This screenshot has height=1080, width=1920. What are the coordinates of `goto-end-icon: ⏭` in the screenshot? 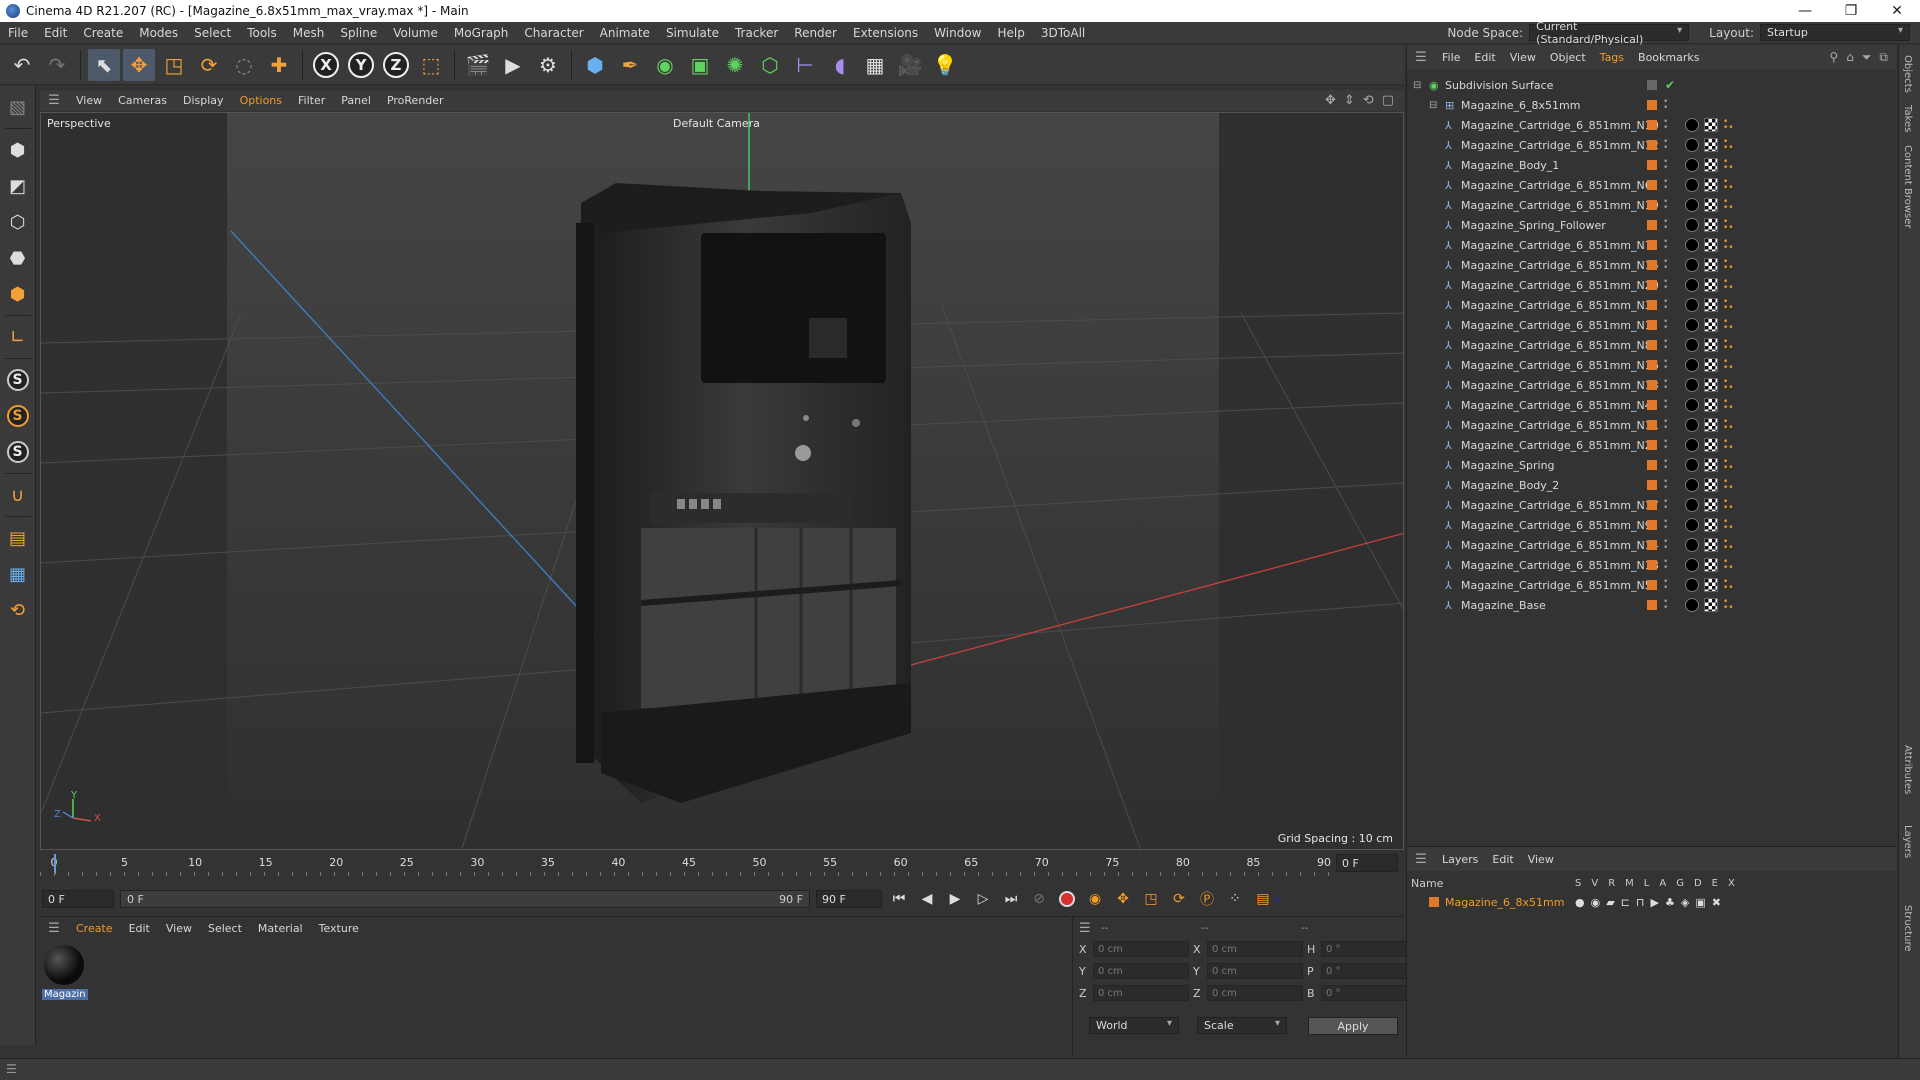 It's located at (1011, 899).